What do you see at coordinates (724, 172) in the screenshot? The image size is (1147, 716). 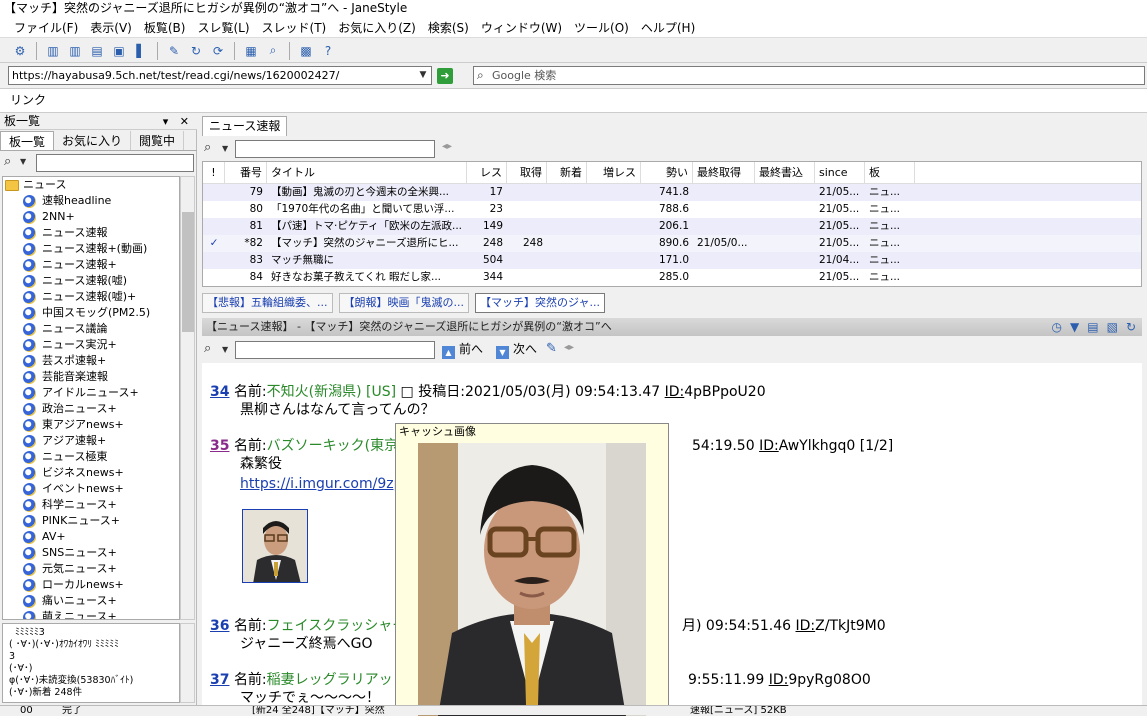 I see `column-last-get: 最終取得` at bounding box center [724, 172].